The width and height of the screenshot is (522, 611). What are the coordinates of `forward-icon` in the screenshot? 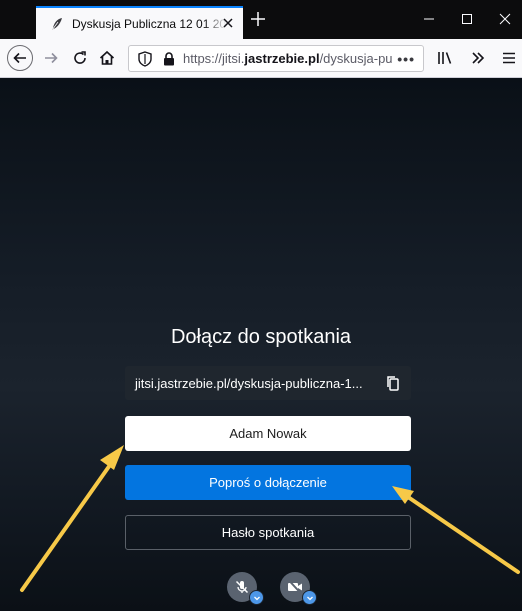 It's located at (51, 58).